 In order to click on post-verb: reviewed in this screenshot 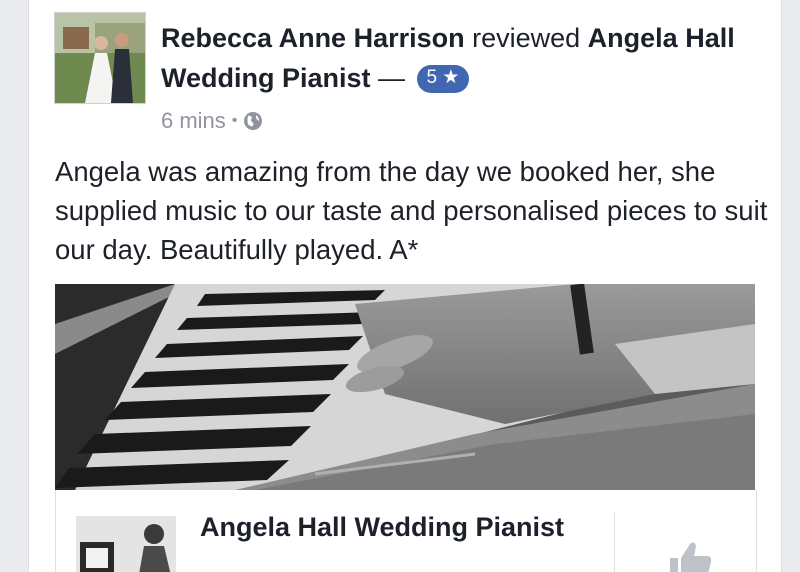, I will do `click(526, 38)`.